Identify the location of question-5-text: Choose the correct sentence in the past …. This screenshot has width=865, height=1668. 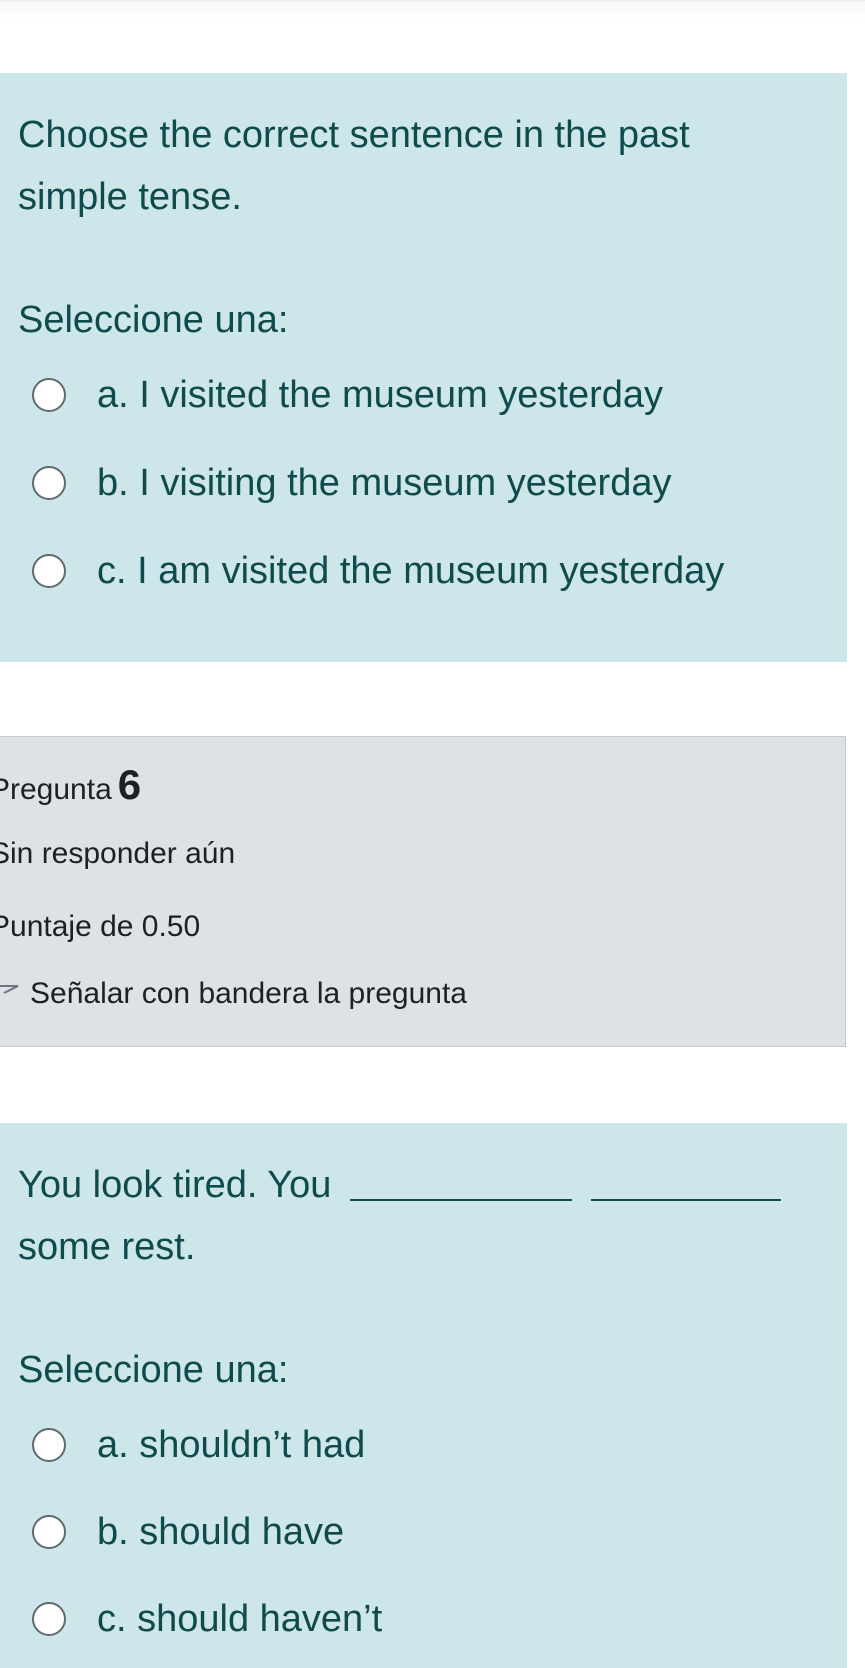
(354, 166).